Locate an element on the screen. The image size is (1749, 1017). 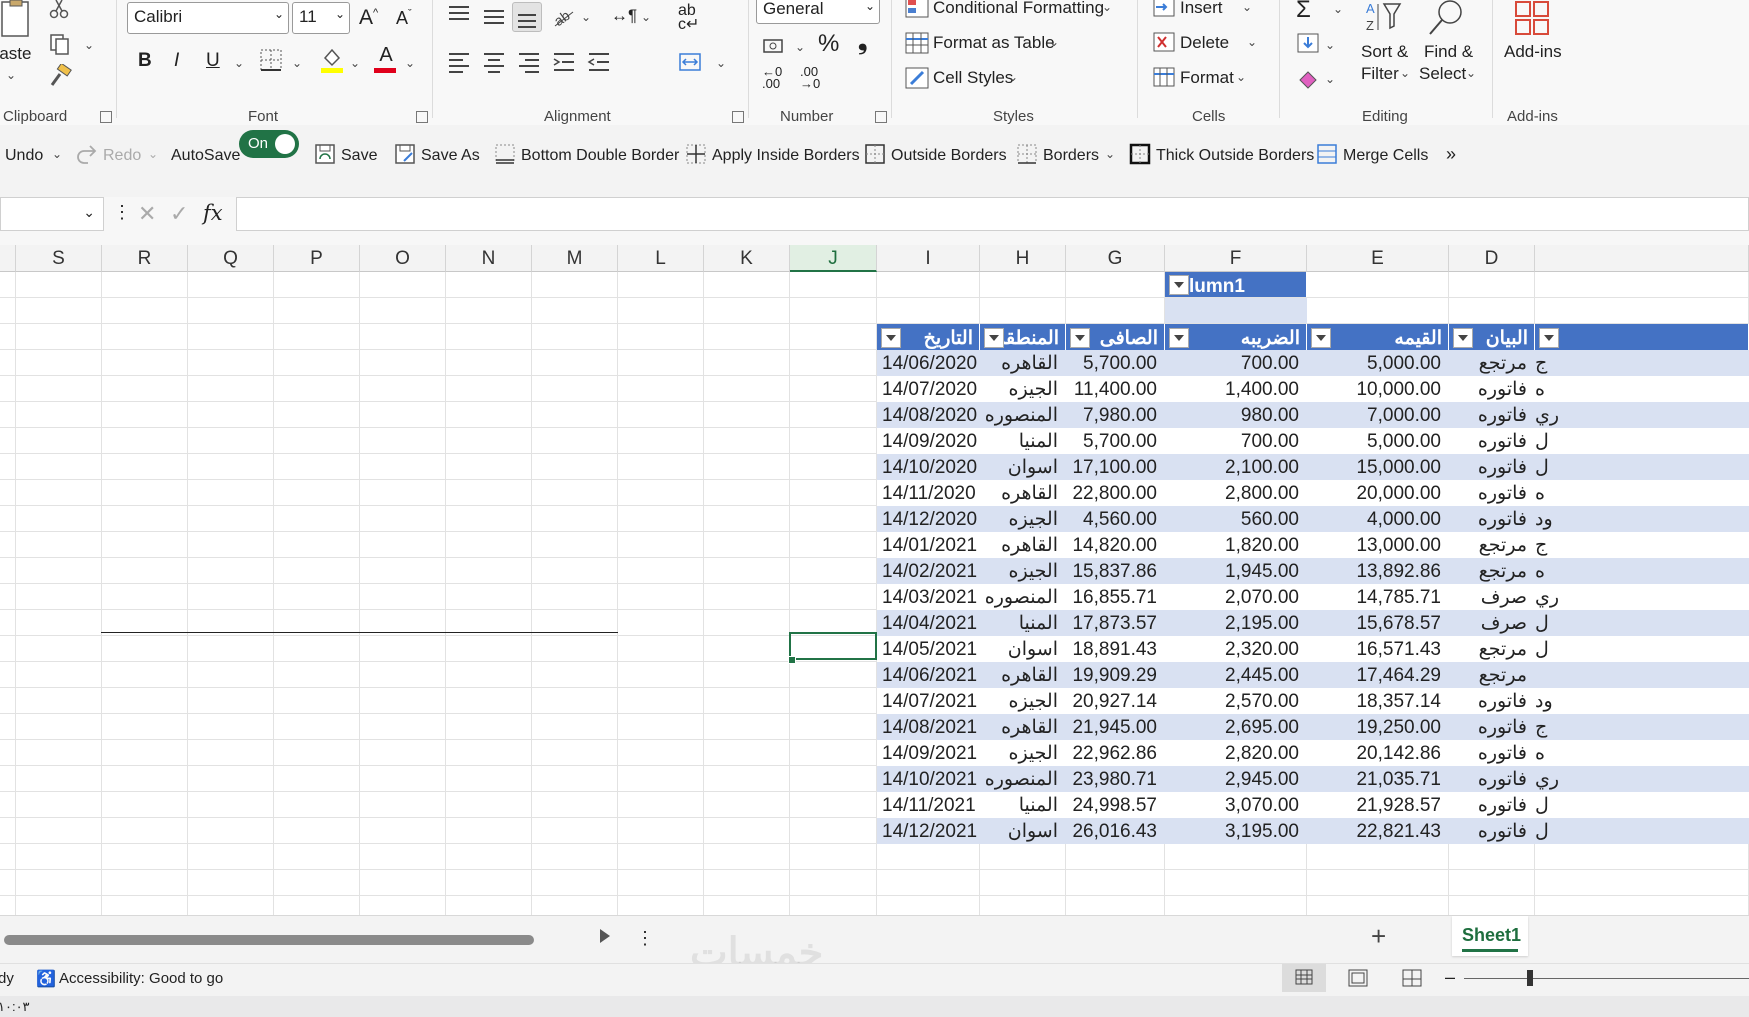
name-box: ⌄ is located at coordinates (52, 214).